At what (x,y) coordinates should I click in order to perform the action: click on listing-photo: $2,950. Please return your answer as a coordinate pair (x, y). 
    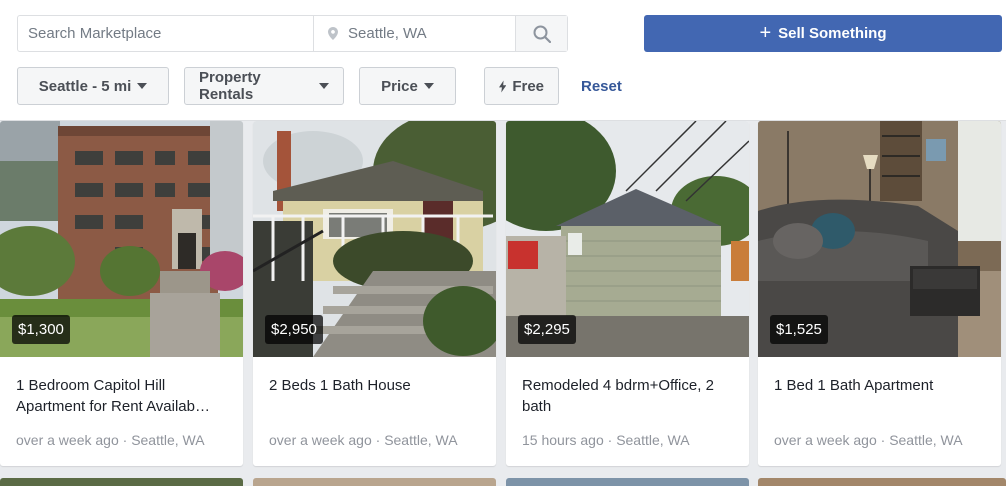
    Looking at the image, I should click on (374, 239).